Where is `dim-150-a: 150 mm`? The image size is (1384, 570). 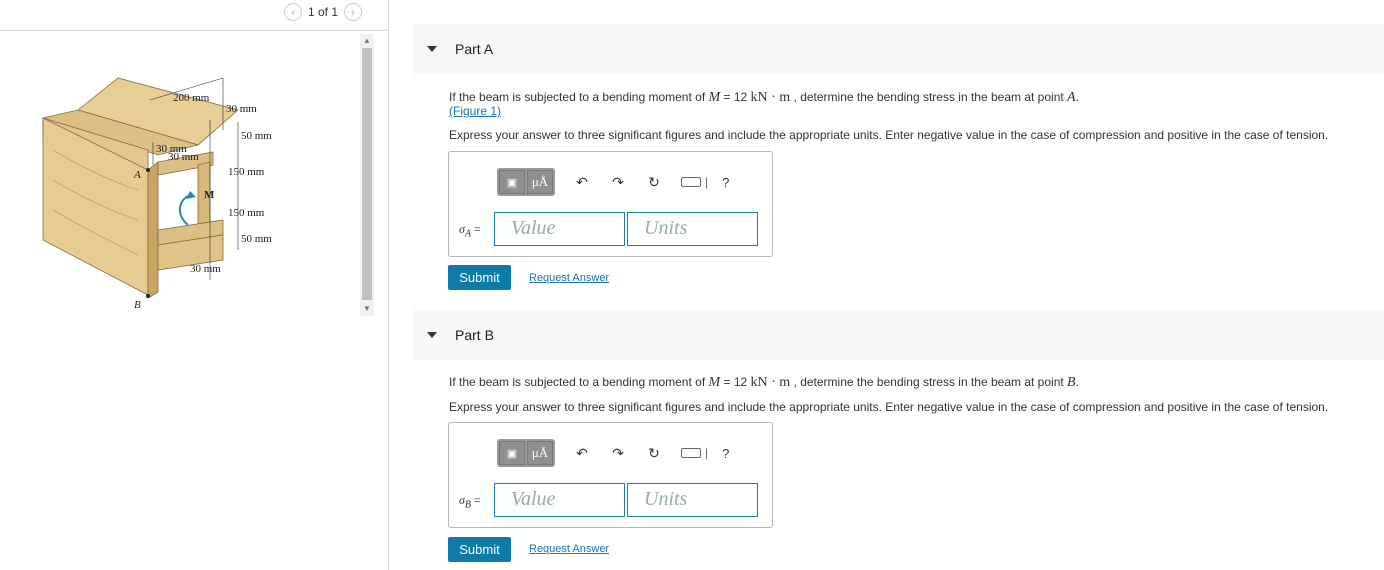 dim-150-a: 150 mm is located at coordinates (246, 172).